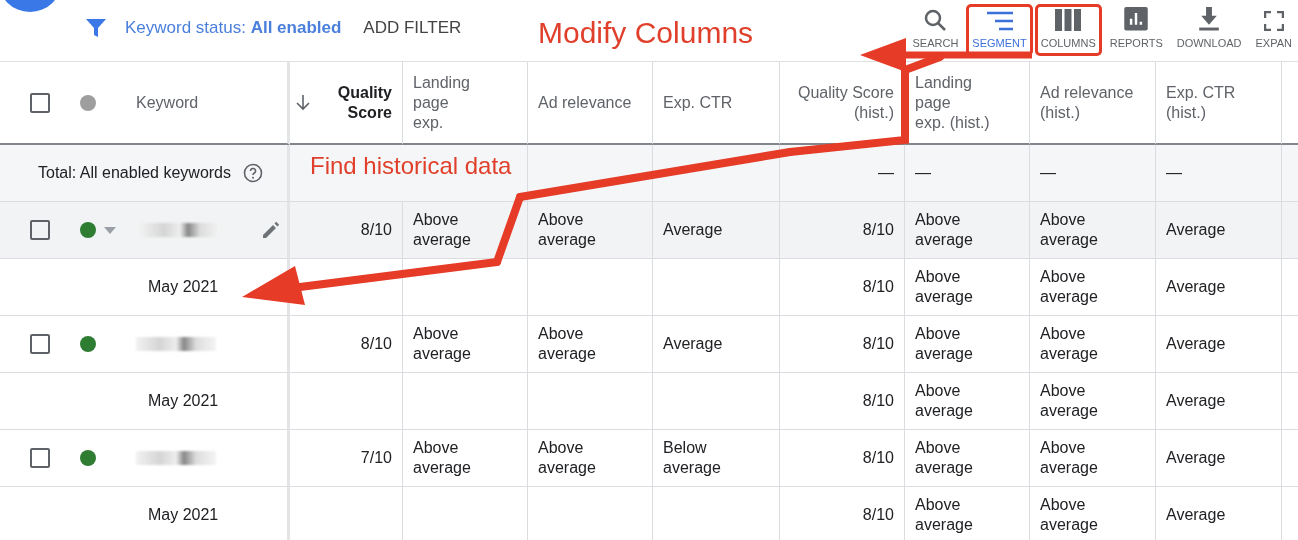  I want to click on edit-icon, so click(271, 230).